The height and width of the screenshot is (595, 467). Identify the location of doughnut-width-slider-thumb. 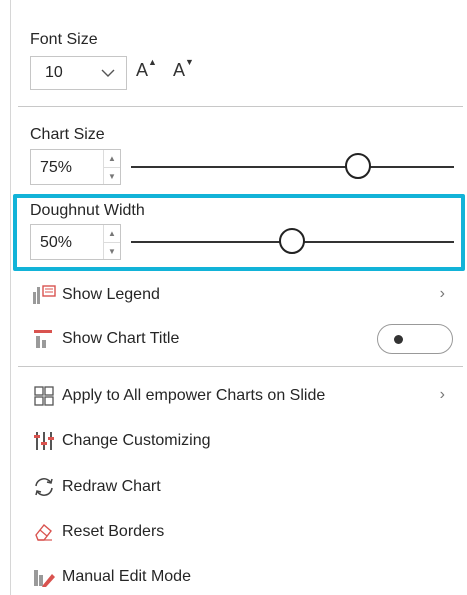
(292, 241).